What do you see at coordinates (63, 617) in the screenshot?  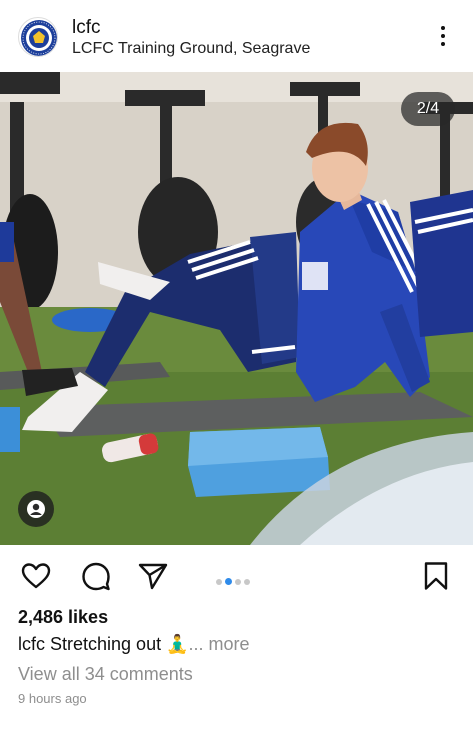 I see `likes-count: 2,486 likes` at bounding box center [63, 617].